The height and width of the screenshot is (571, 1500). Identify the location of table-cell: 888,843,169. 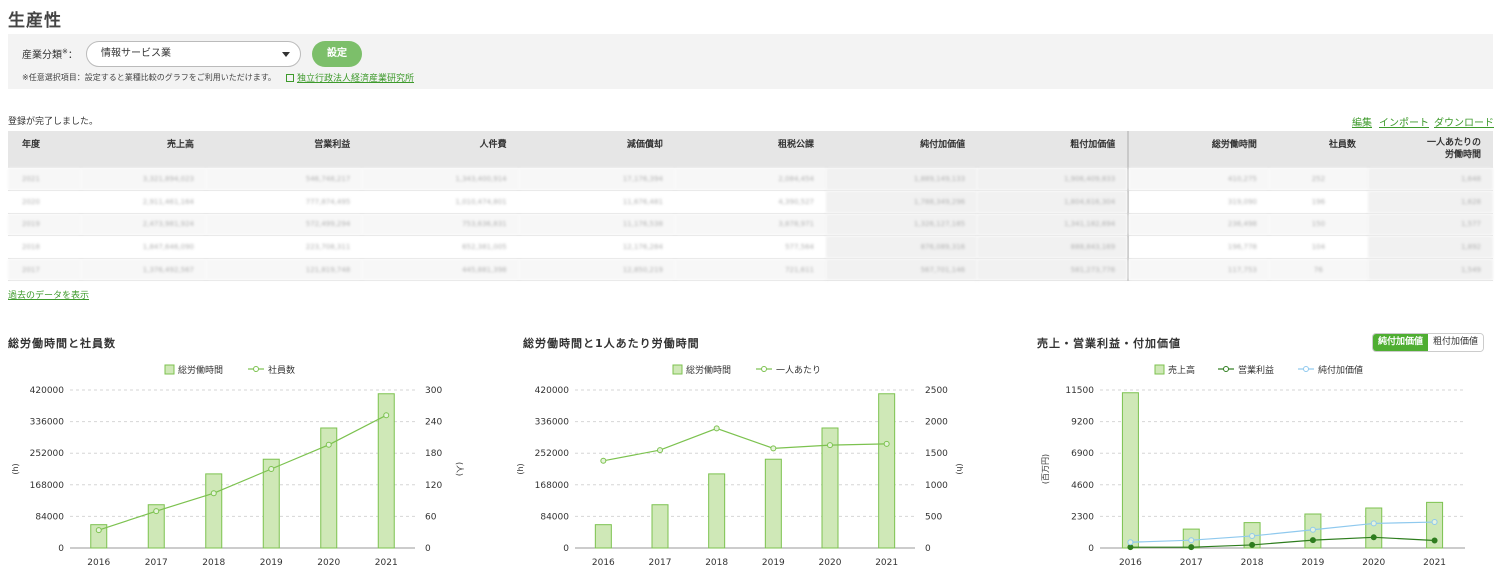
(1053, 247).